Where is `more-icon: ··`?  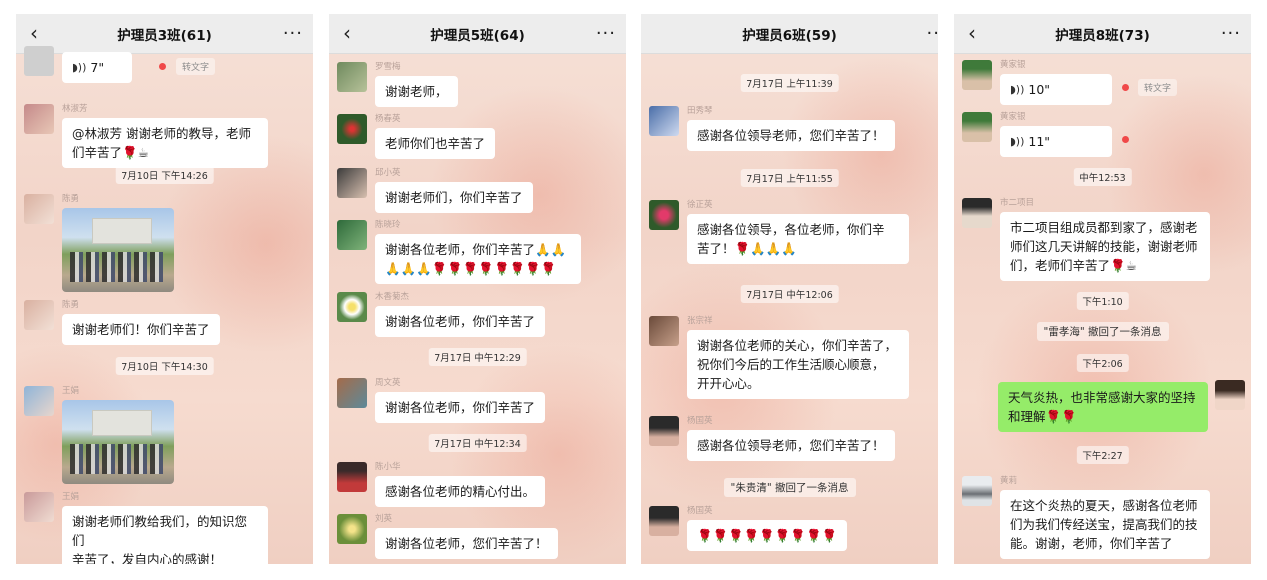
more-icon: ·· is located at coordinates (932, 33).